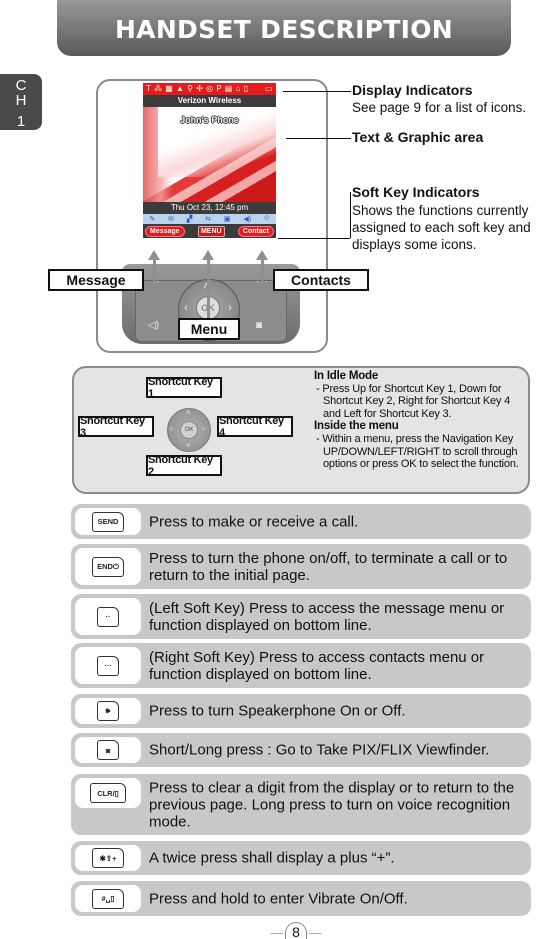  What do you see at coordinates (255, 231) in the screenshot?
I see `softkey-contact: Contact` at bounding box center [255, 231].